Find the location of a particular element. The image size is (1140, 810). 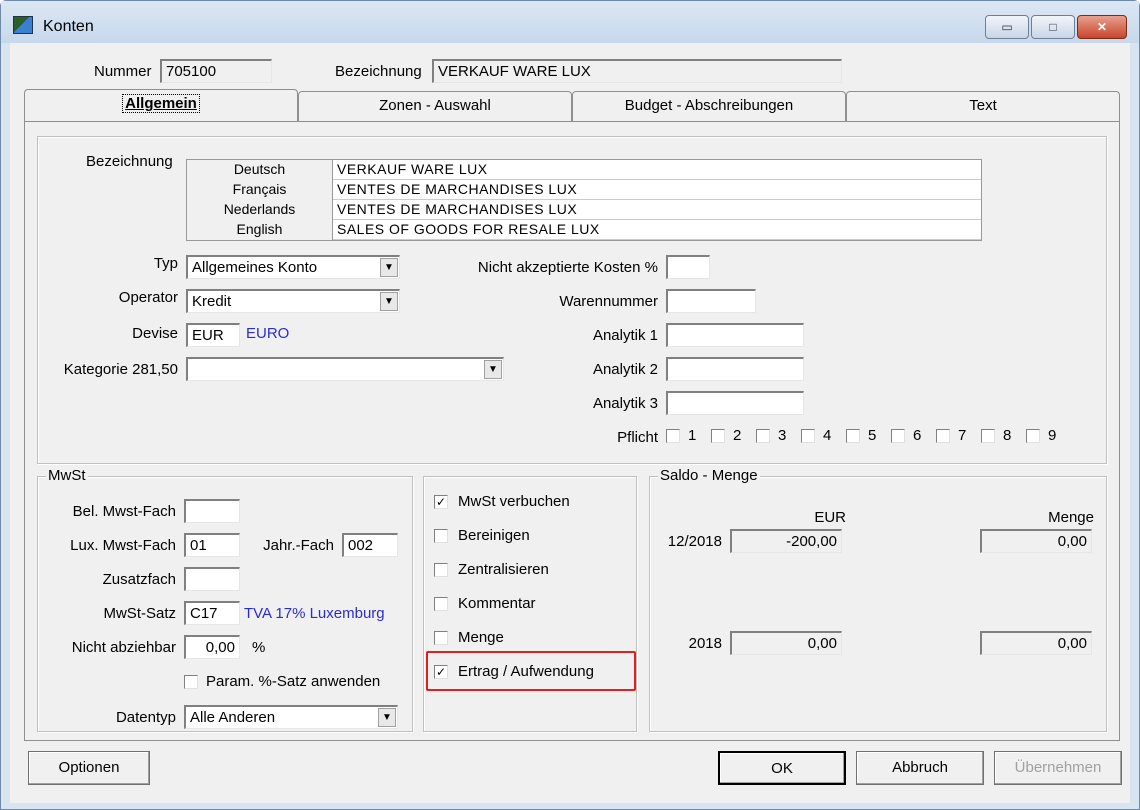

operator-value: Kredit is located at coordinates (212, 301).